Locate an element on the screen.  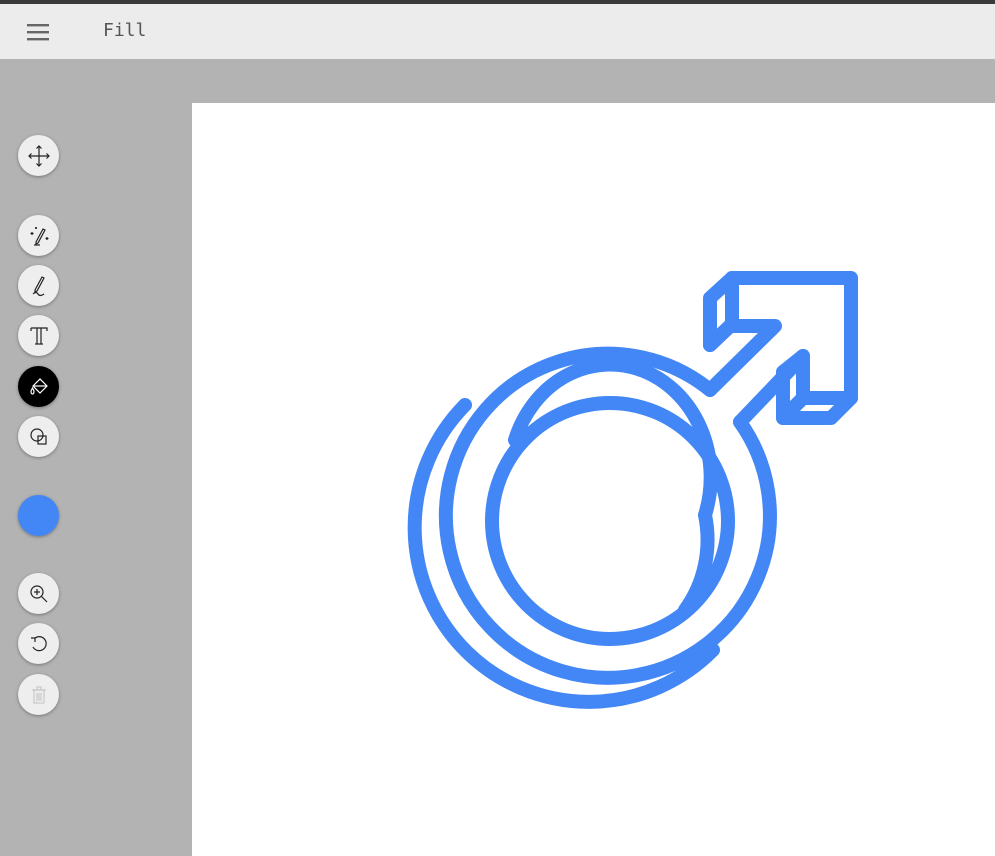
text-icon is located at coordinates (38, 335).